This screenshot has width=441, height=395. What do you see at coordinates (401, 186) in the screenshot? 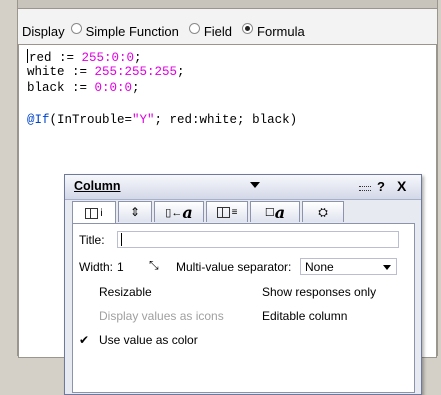
I see `close-button: X` at bounding box center [401, 186].